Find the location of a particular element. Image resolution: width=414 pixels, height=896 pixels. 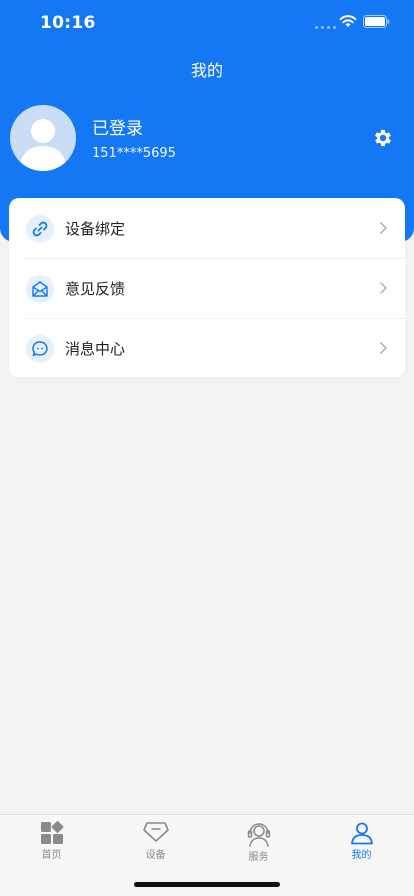

headset-icon is located at coordinates (258, 835).